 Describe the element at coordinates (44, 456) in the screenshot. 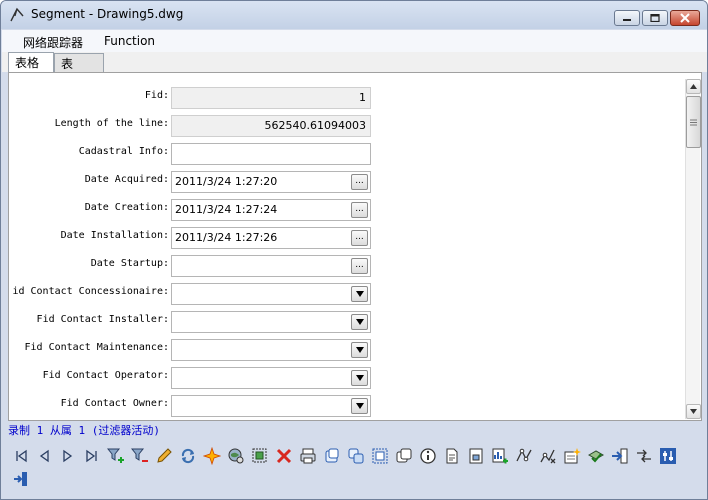

I see `previous-record-icon` at that location.